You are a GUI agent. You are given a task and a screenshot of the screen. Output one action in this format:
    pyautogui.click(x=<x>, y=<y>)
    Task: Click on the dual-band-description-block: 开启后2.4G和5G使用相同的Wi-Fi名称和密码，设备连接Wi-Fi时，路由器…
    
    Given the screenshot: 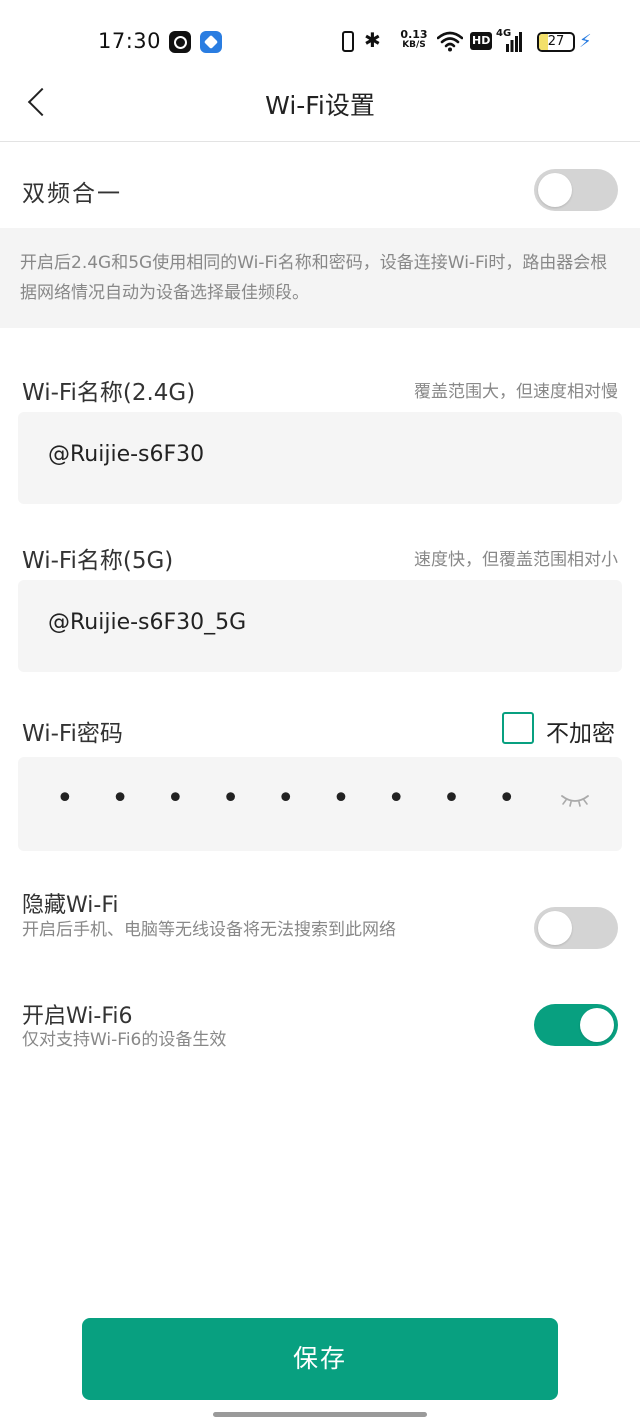 What is the action you would take?
    pyautogui.click(x=320, y=278)
    